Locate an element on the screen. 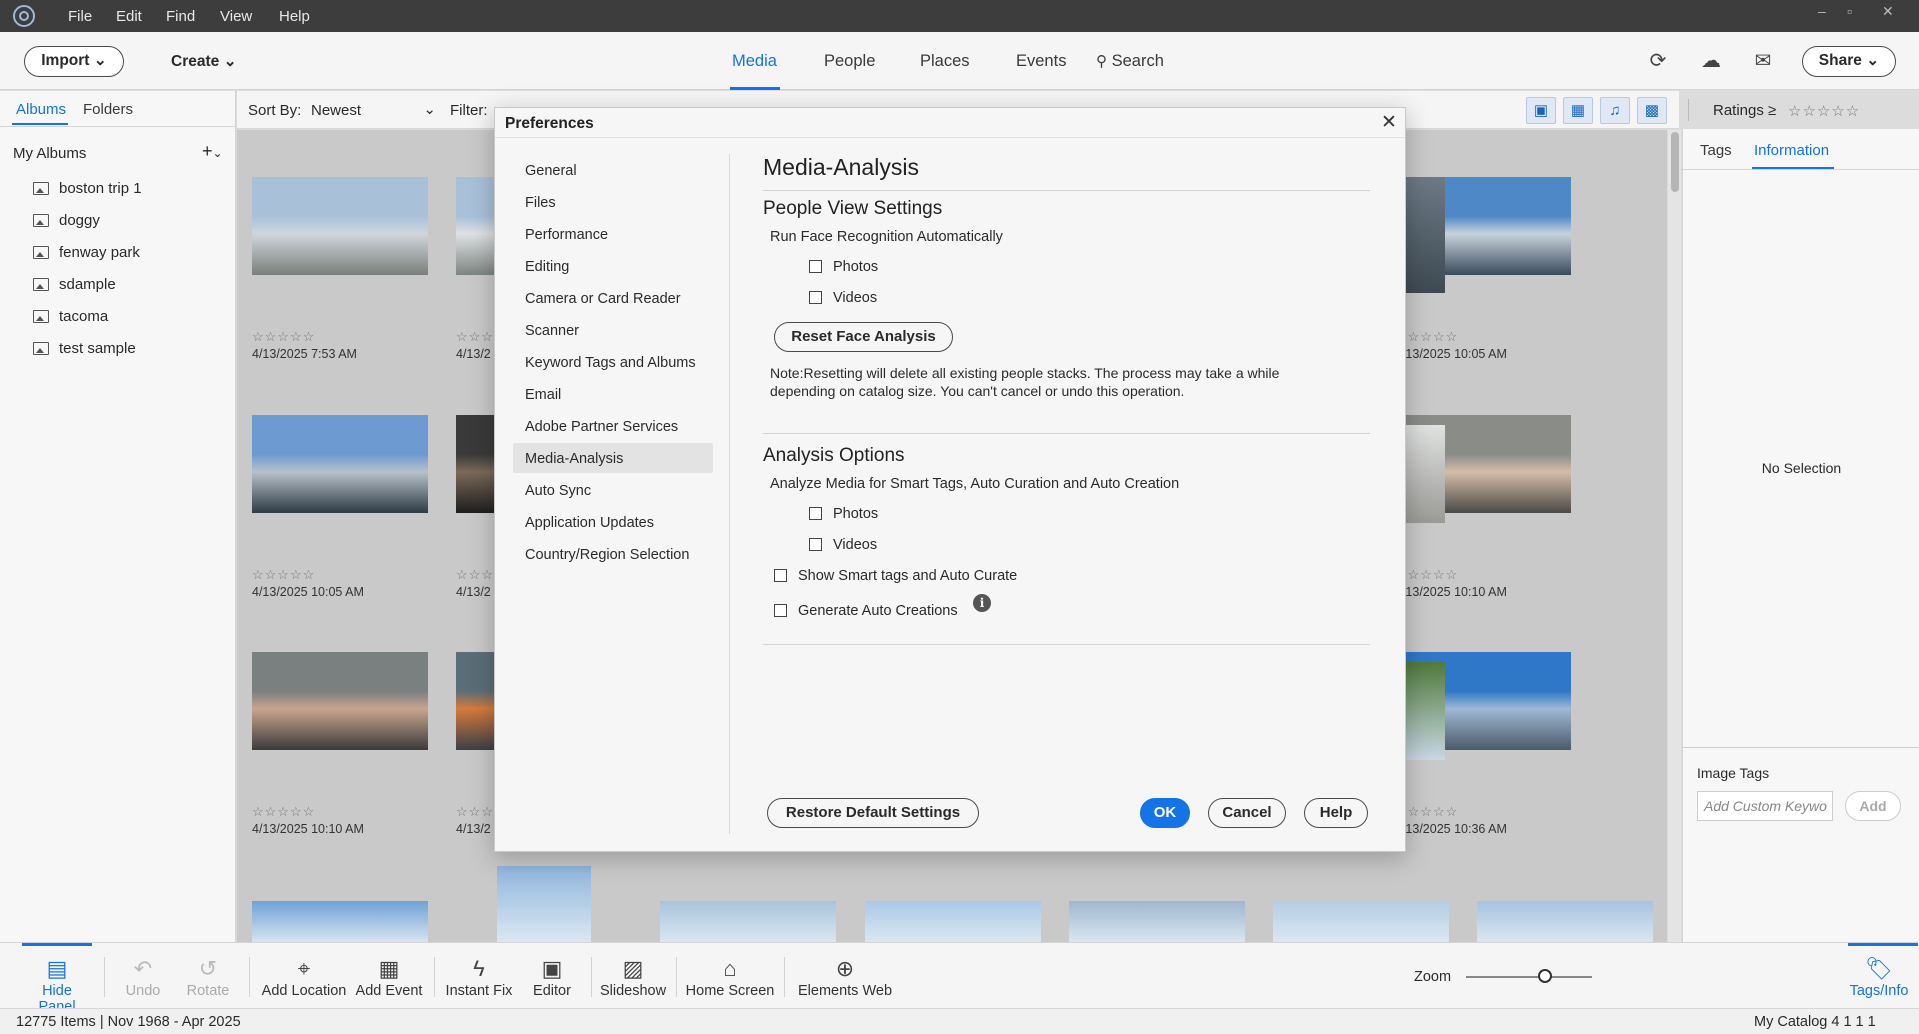 This screenshot has width=1919, height=1034. share-button: Share ⌄ is located at coordinates (1849, 61).